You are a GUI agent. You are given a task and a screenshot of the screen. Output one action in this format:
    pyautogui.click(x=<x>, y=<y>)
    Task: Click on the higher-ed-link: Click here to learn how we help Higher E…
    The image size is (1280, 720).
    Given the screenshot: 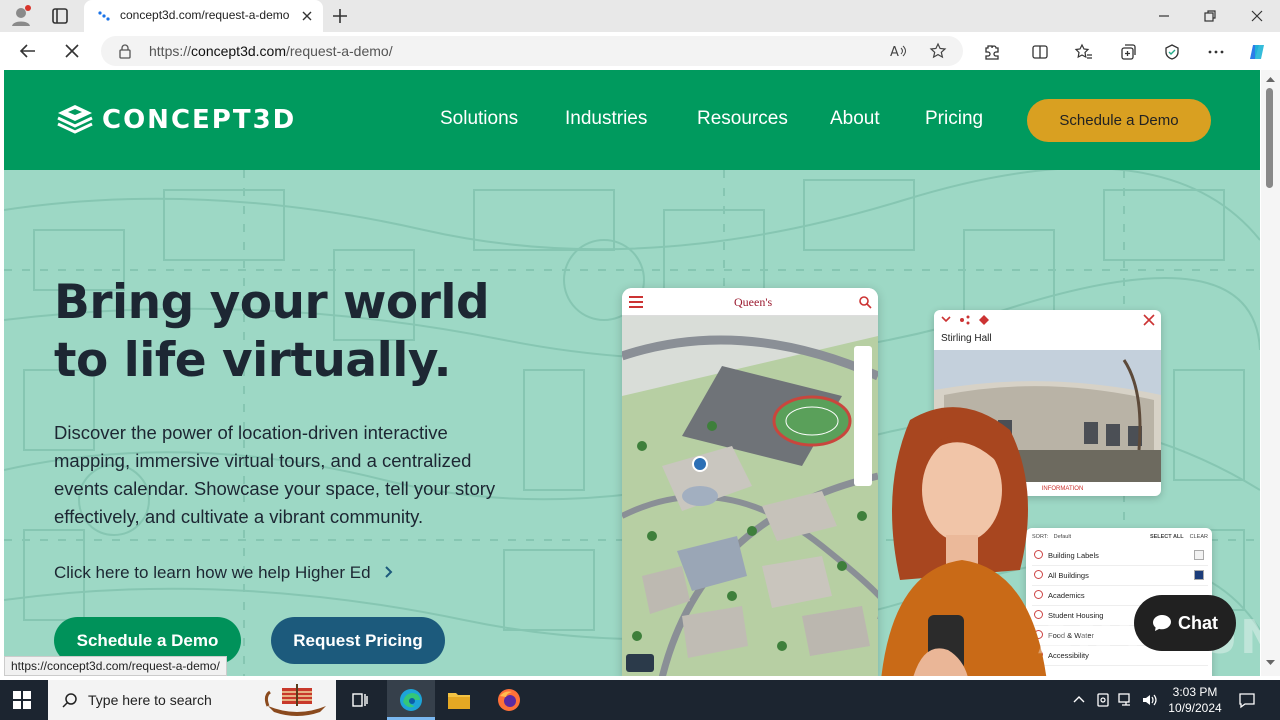 What is the action you would take?
    pyautogui.click(x=223, y=573)
    